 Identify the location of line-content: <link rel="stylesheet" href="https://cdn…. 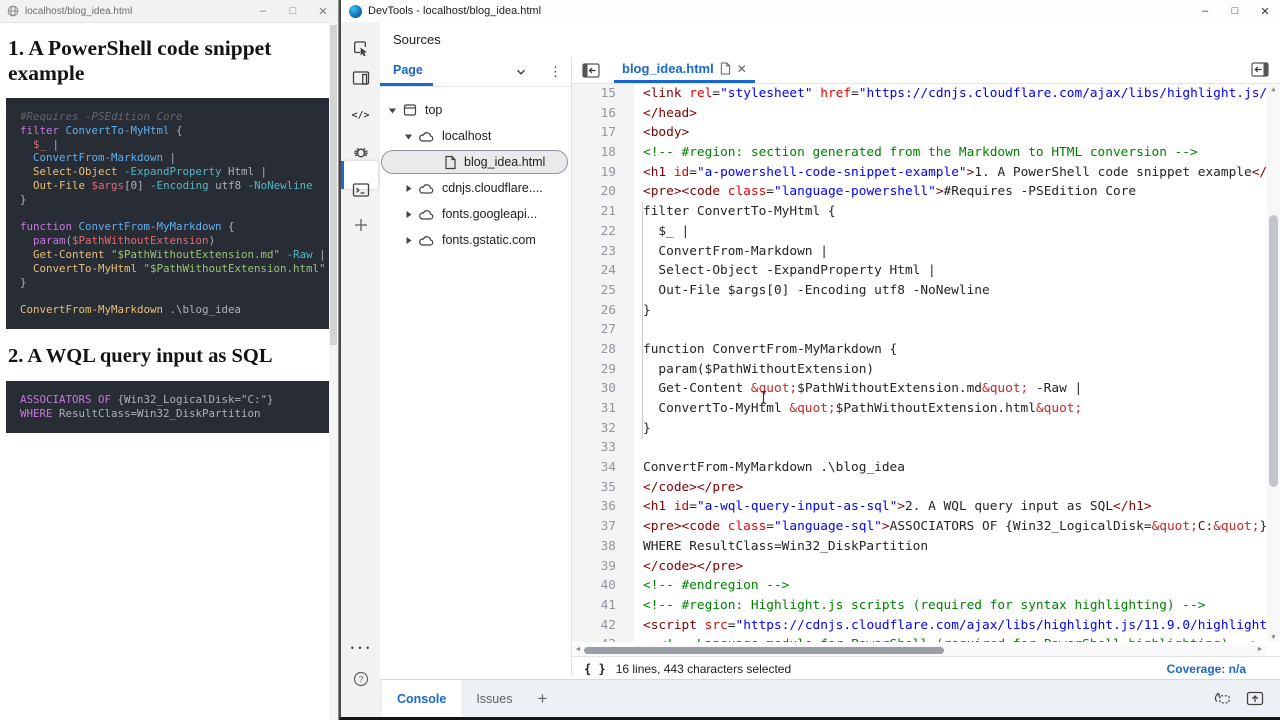
(954, 94).